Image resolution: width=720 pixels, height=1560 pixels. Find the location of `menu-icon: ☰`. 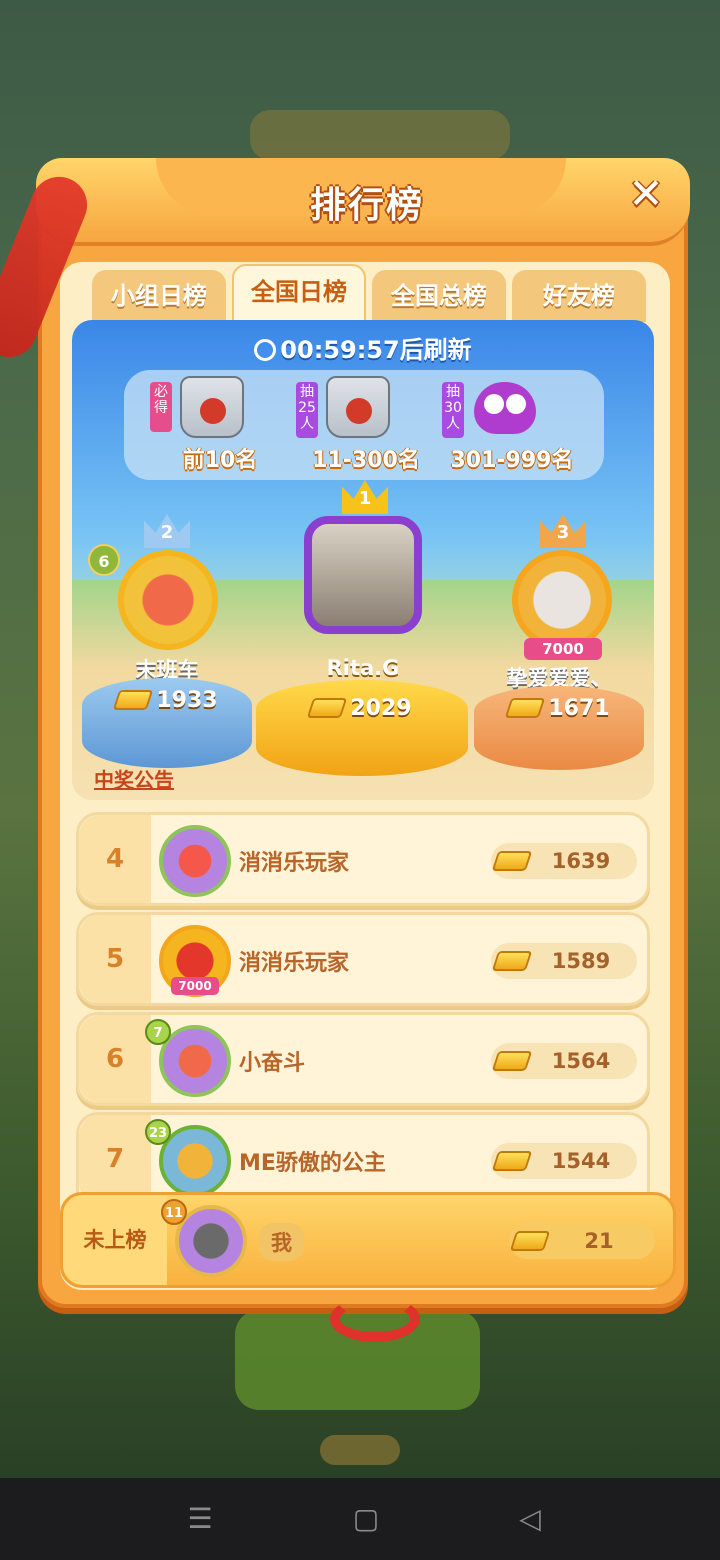

menu-icon: ☰ is located at coordinates (200, 1519).